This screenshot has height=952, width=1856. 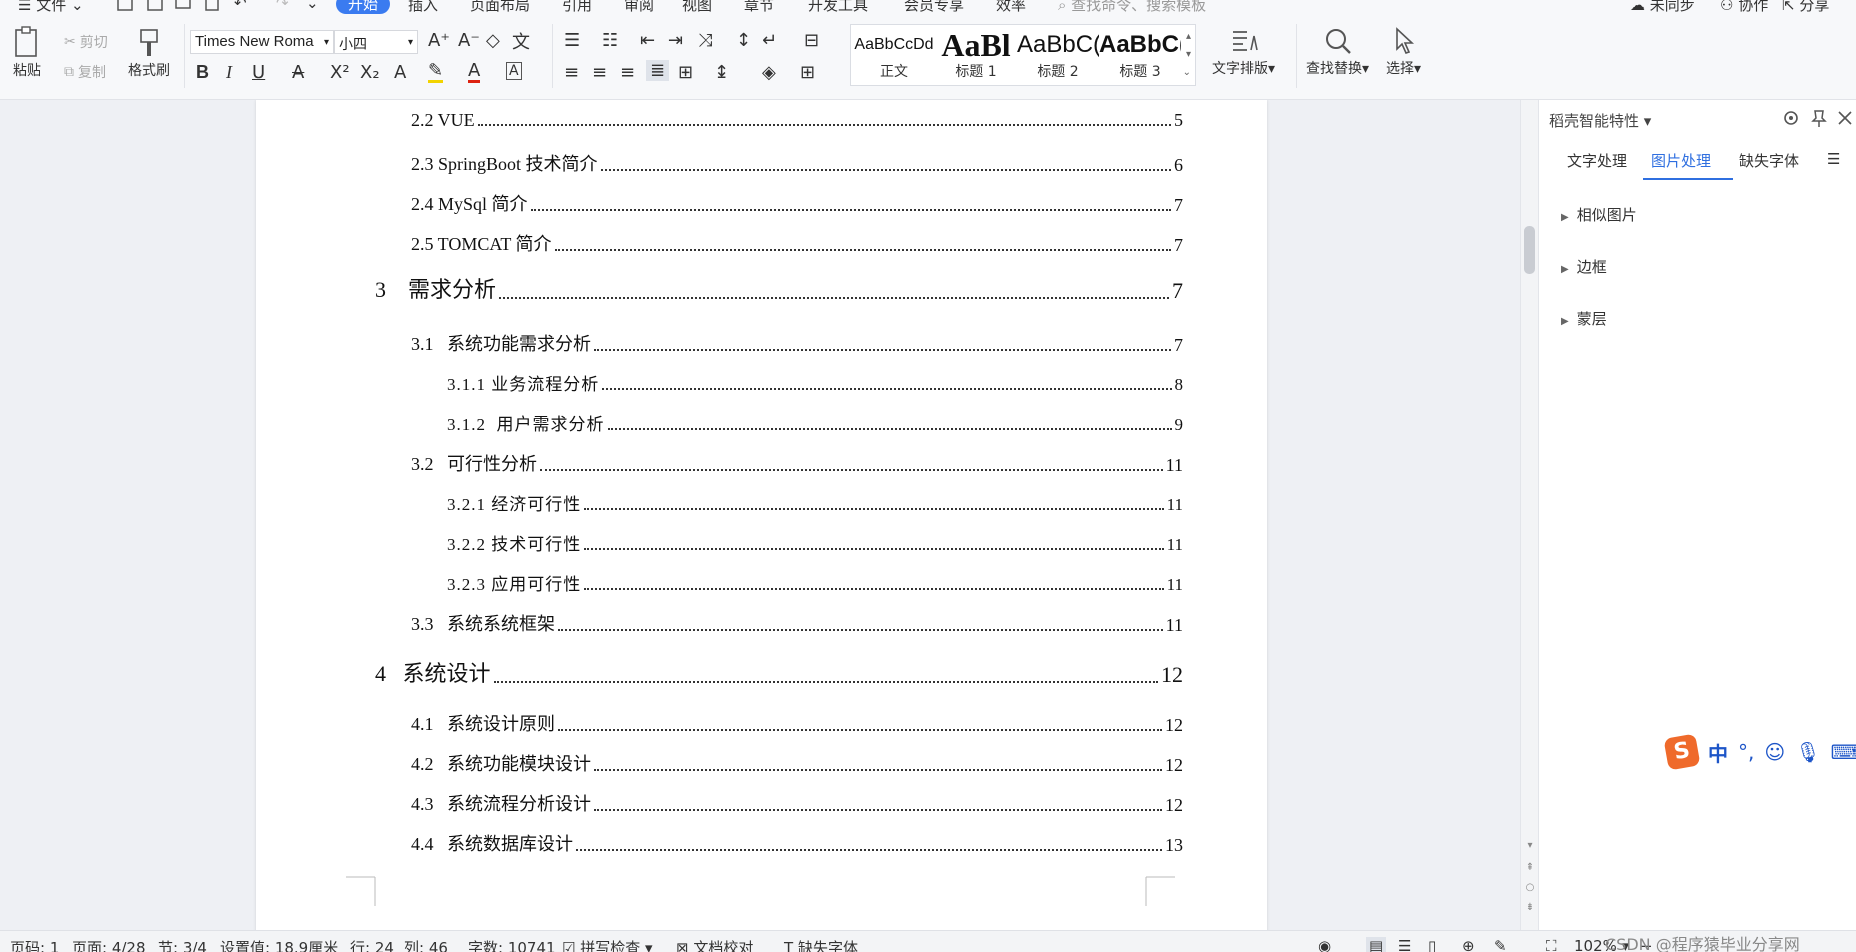 What do you see at coordinates (1530, 867) in the screenshot?
I see `prev-page-icon: ⇞` at bounding box center [1530, 867].